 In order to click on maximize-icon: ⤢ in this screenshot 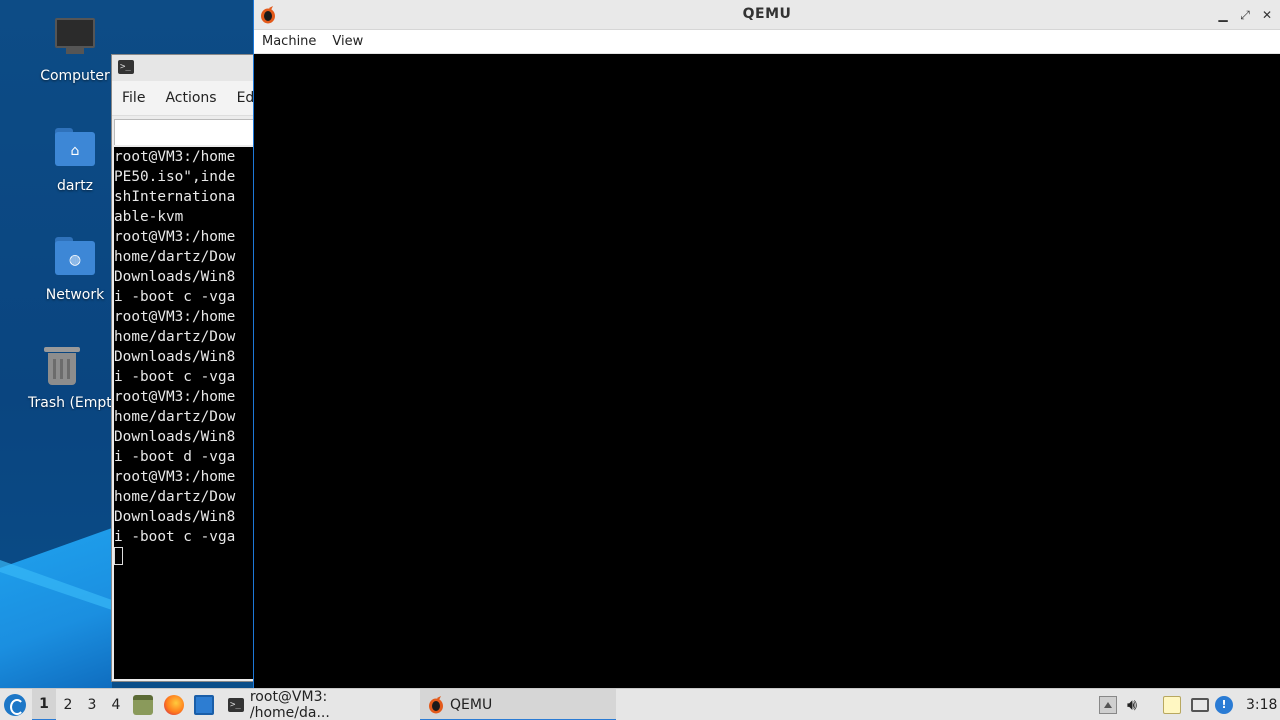, I will do `click(1245, 15)`.